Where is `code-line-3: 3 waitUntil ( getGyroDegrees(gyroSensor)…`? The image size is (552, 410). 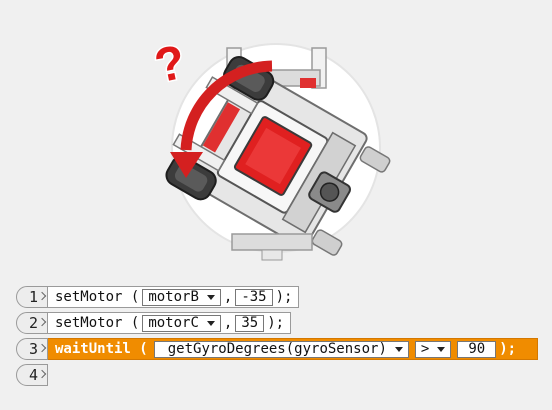
code-line-3: 3 waitUntil ( getGyroDegrees(gyroSensor)… is located at coordinates (277, 349).